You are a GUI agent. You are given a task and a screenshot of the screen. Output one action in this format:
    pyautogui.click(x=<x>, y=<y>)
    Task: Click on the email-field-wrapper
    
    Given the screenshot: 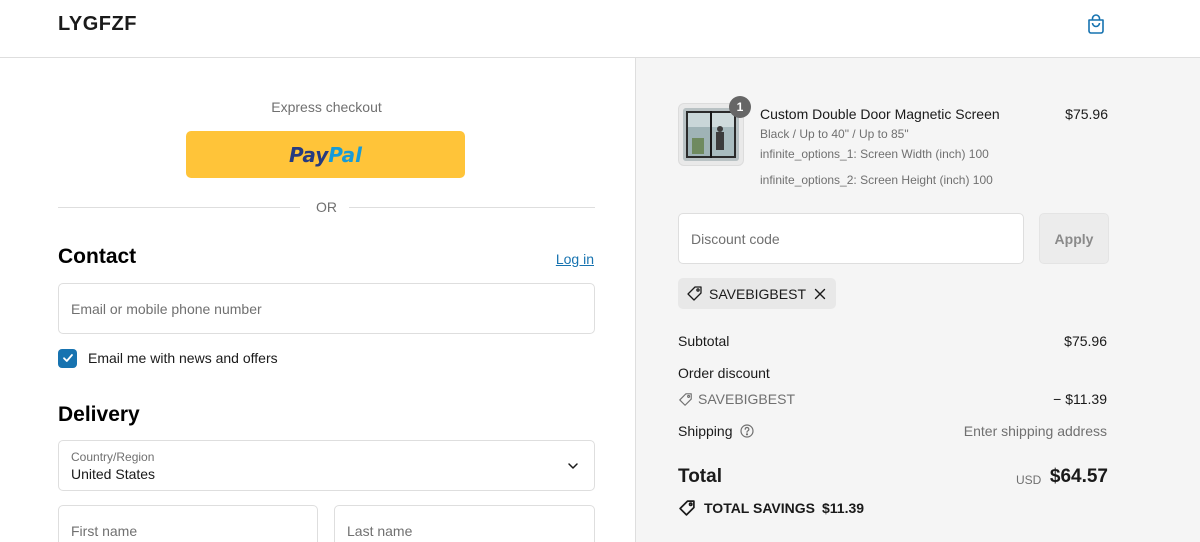 What is the action you would take?
    pyautogui.click(x=326, y=308)
    